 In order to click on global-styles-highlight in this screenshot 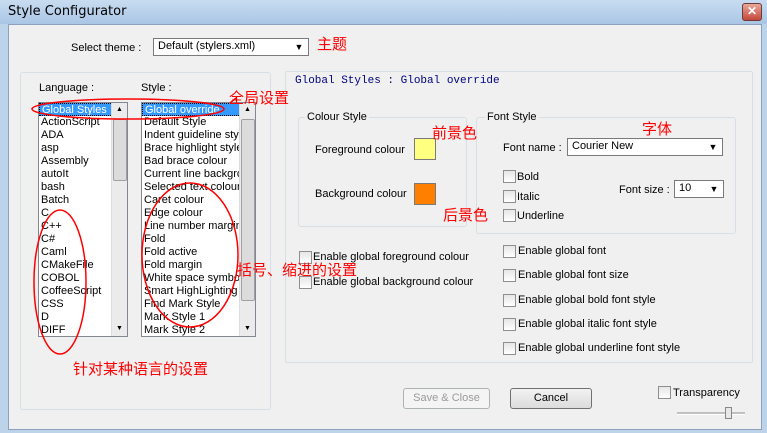, I will do `click(128, 109)`.